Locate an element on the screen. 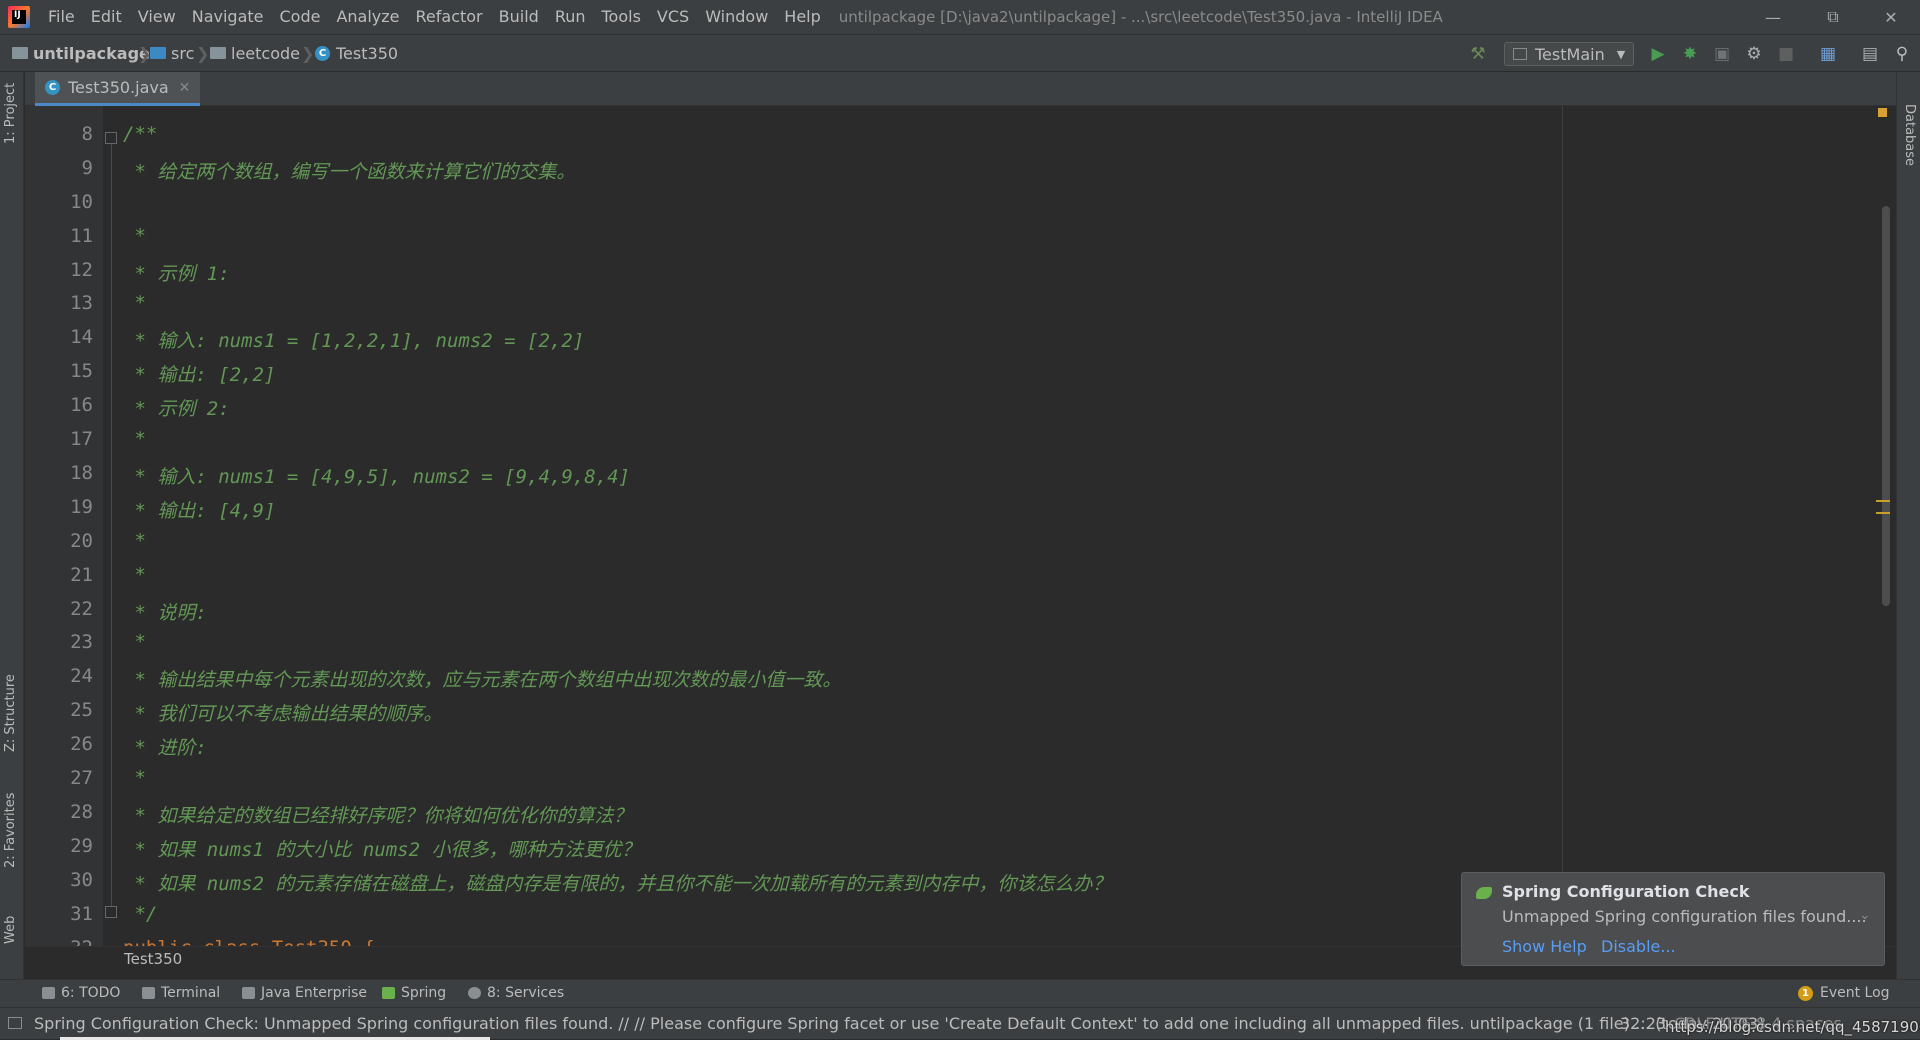 This screenshot has height=1040, width=1920. line-number: 11 is located at coordinates (81, 235).